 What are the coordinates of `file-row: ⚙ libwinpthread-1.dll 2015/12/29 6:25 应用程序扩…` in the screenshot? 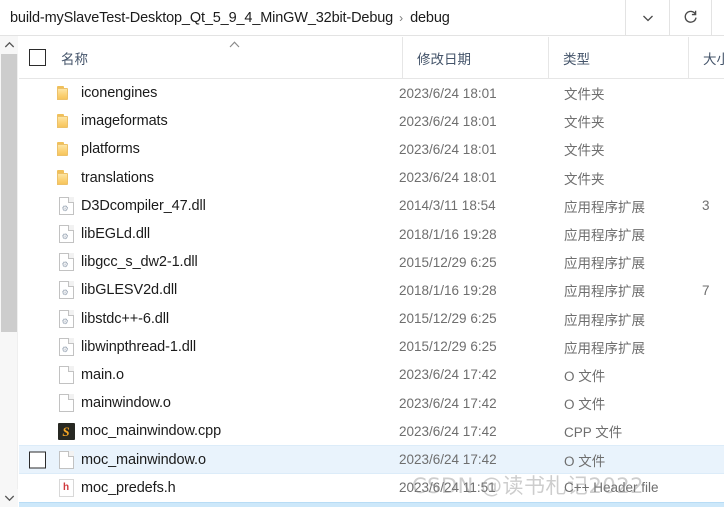 It's located at (371, 347).